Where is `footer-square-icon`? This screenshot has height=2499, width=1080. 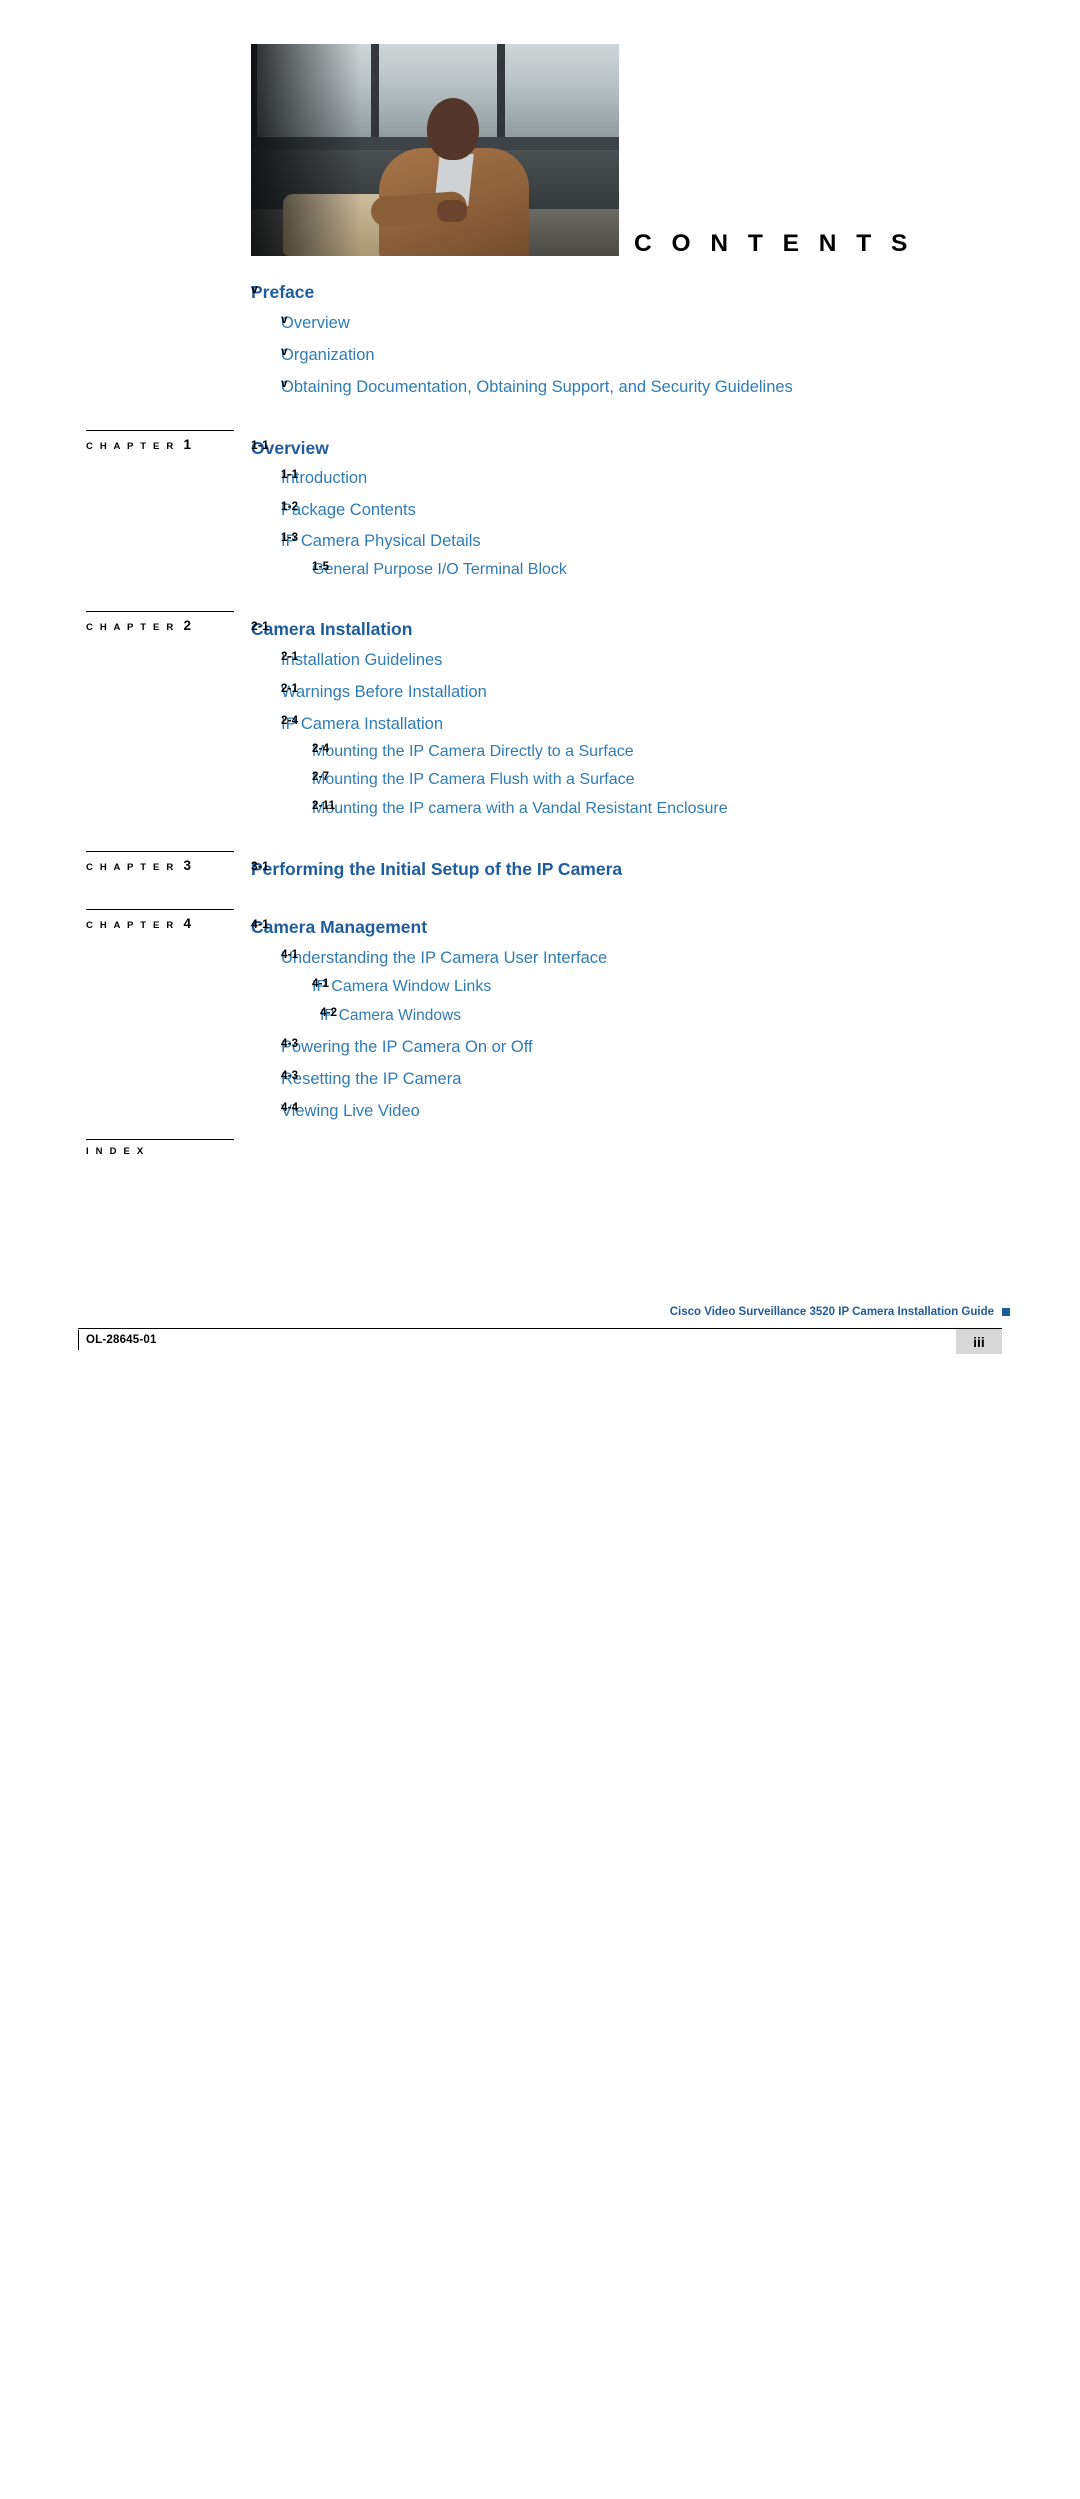 footer-square-icon is located at coordinates (1006, 1312).